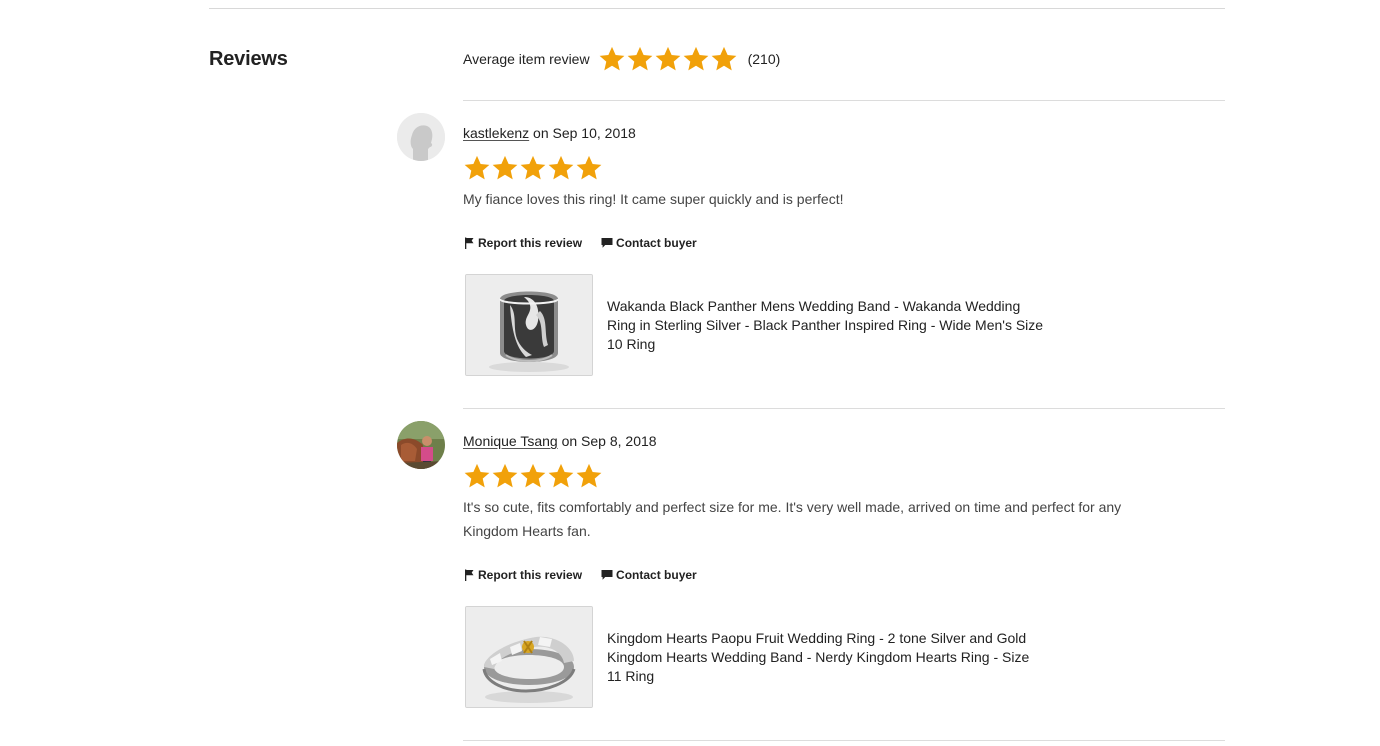 The height and width of the screenshot is (746, 1380). Describe the element at coordinates (609, 441) in the screenshot. I see `review-date: on Sep 8, 2018` at that location.